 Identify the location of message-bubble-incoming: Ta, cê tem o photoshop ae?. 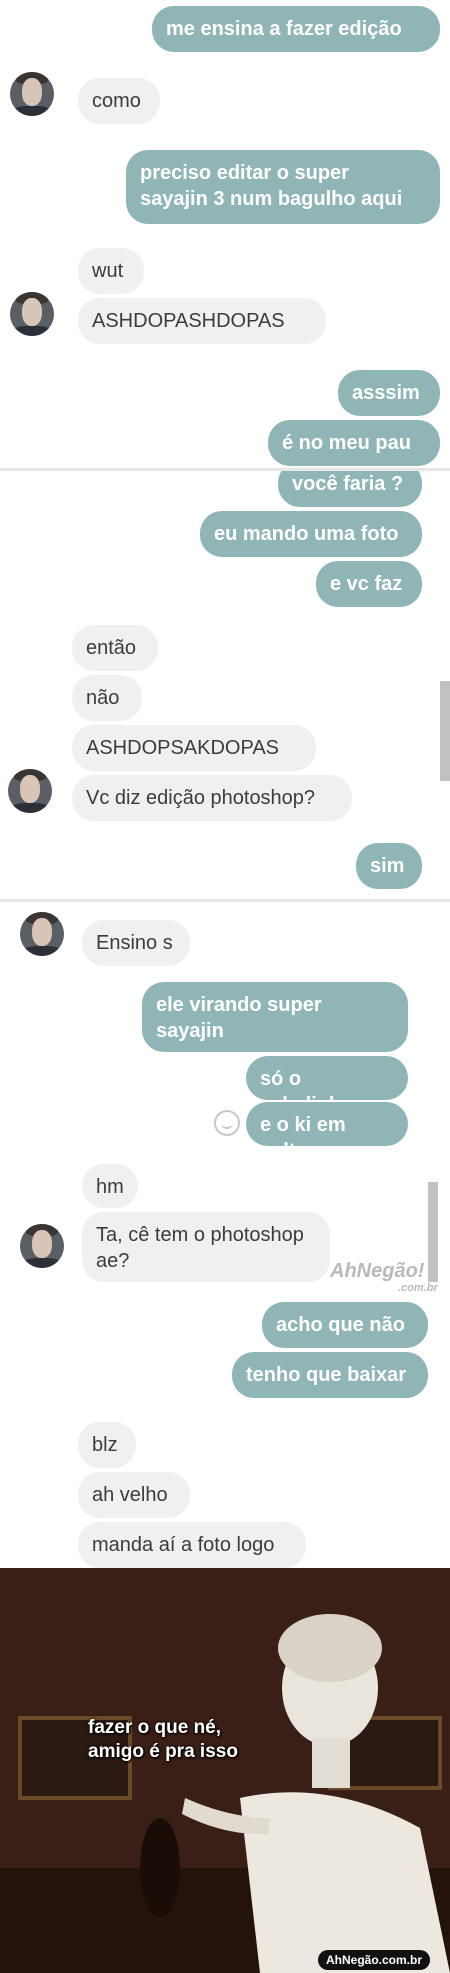
(206, 1247).